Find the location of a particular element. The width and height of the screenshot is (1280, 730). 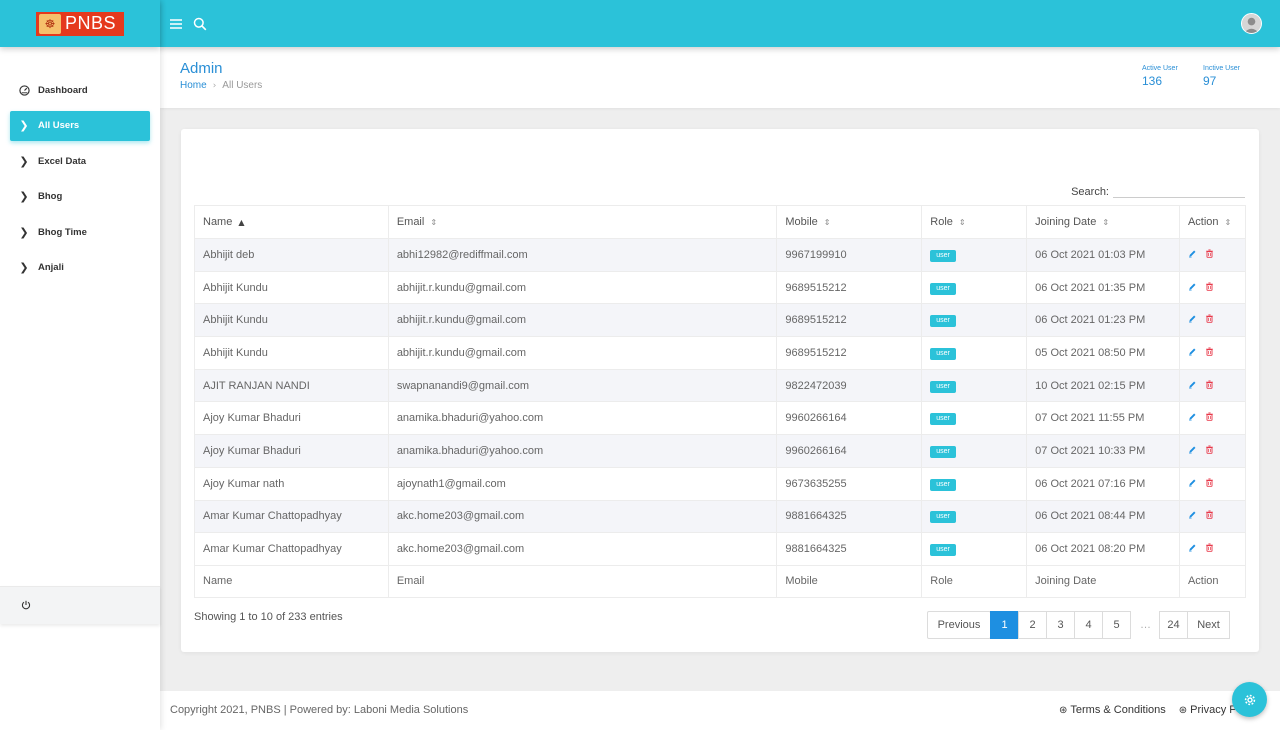

power-icon is located at coordinates (26, 606).